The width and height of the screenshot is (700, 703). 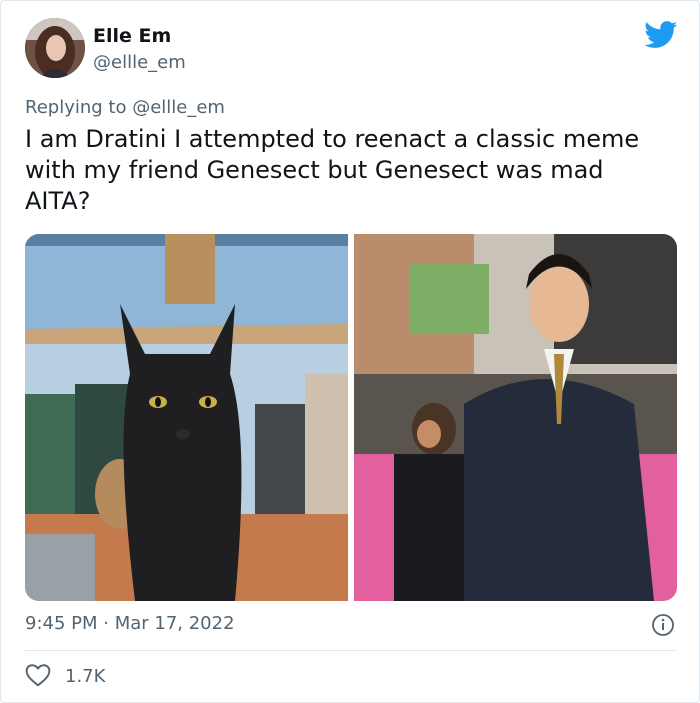 I want to click on info-icon, so click(x=663, y=625).